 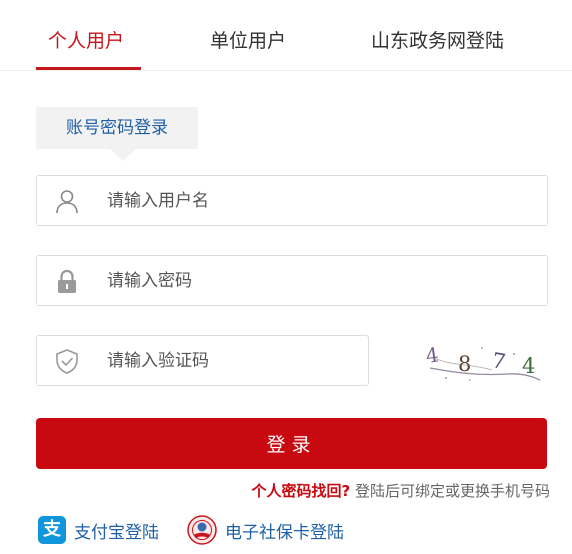 What do you see at coordinates (291, 443) in the screenshot?
I see `login-button: 登录` at bounding box center [291, 443].